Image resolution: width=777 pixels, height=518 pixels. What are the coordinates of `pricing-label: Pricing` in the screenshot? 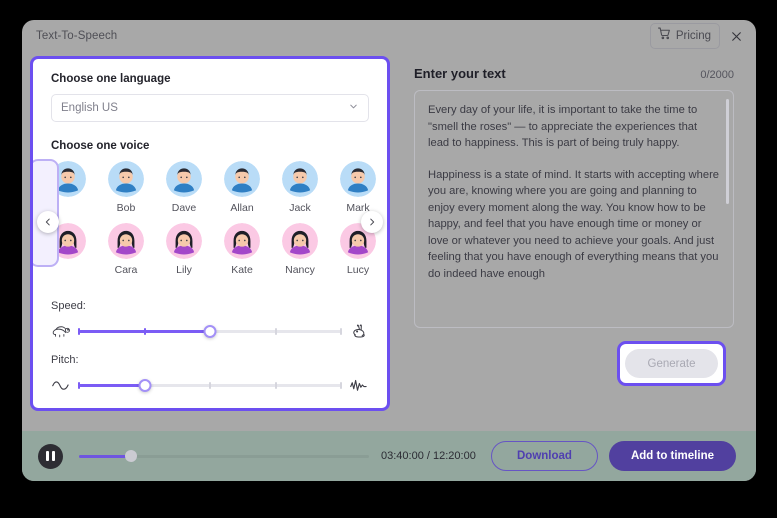 It's located at (693, 36).